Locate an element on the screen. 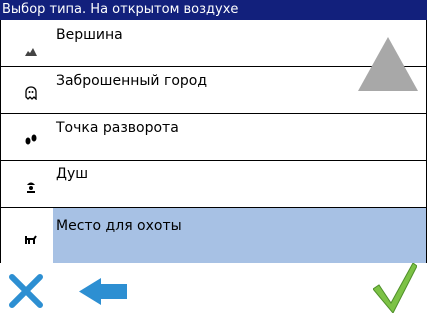 The image size is (427, 317). ghost-town-icon is located at coordinates (31, 93).